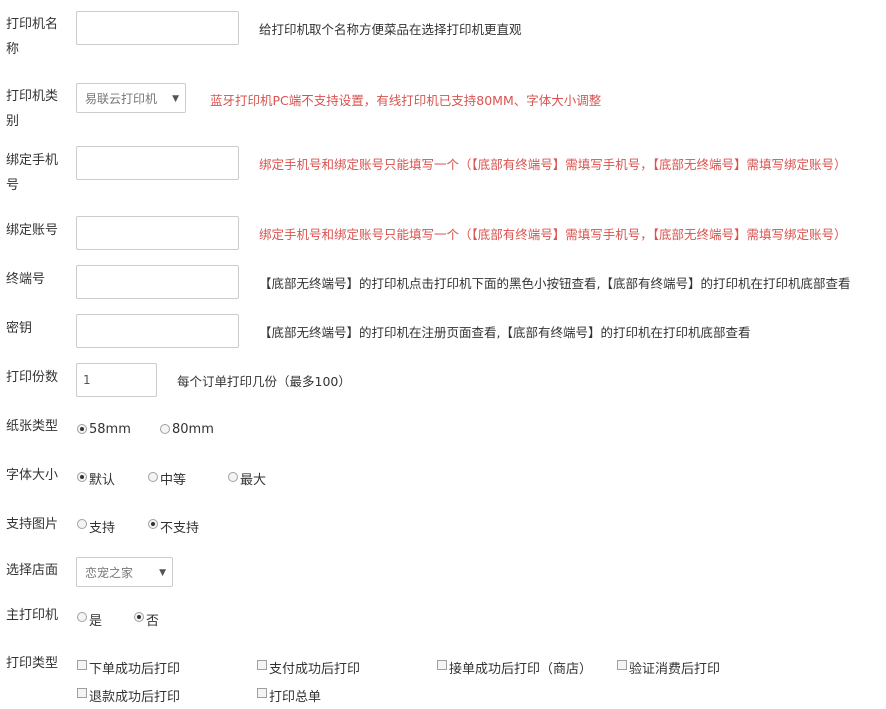  What do you see at coordinates (32, 570) in the screenshot?
I see `store-label: 选择店面` at bounding box center [32, 570].